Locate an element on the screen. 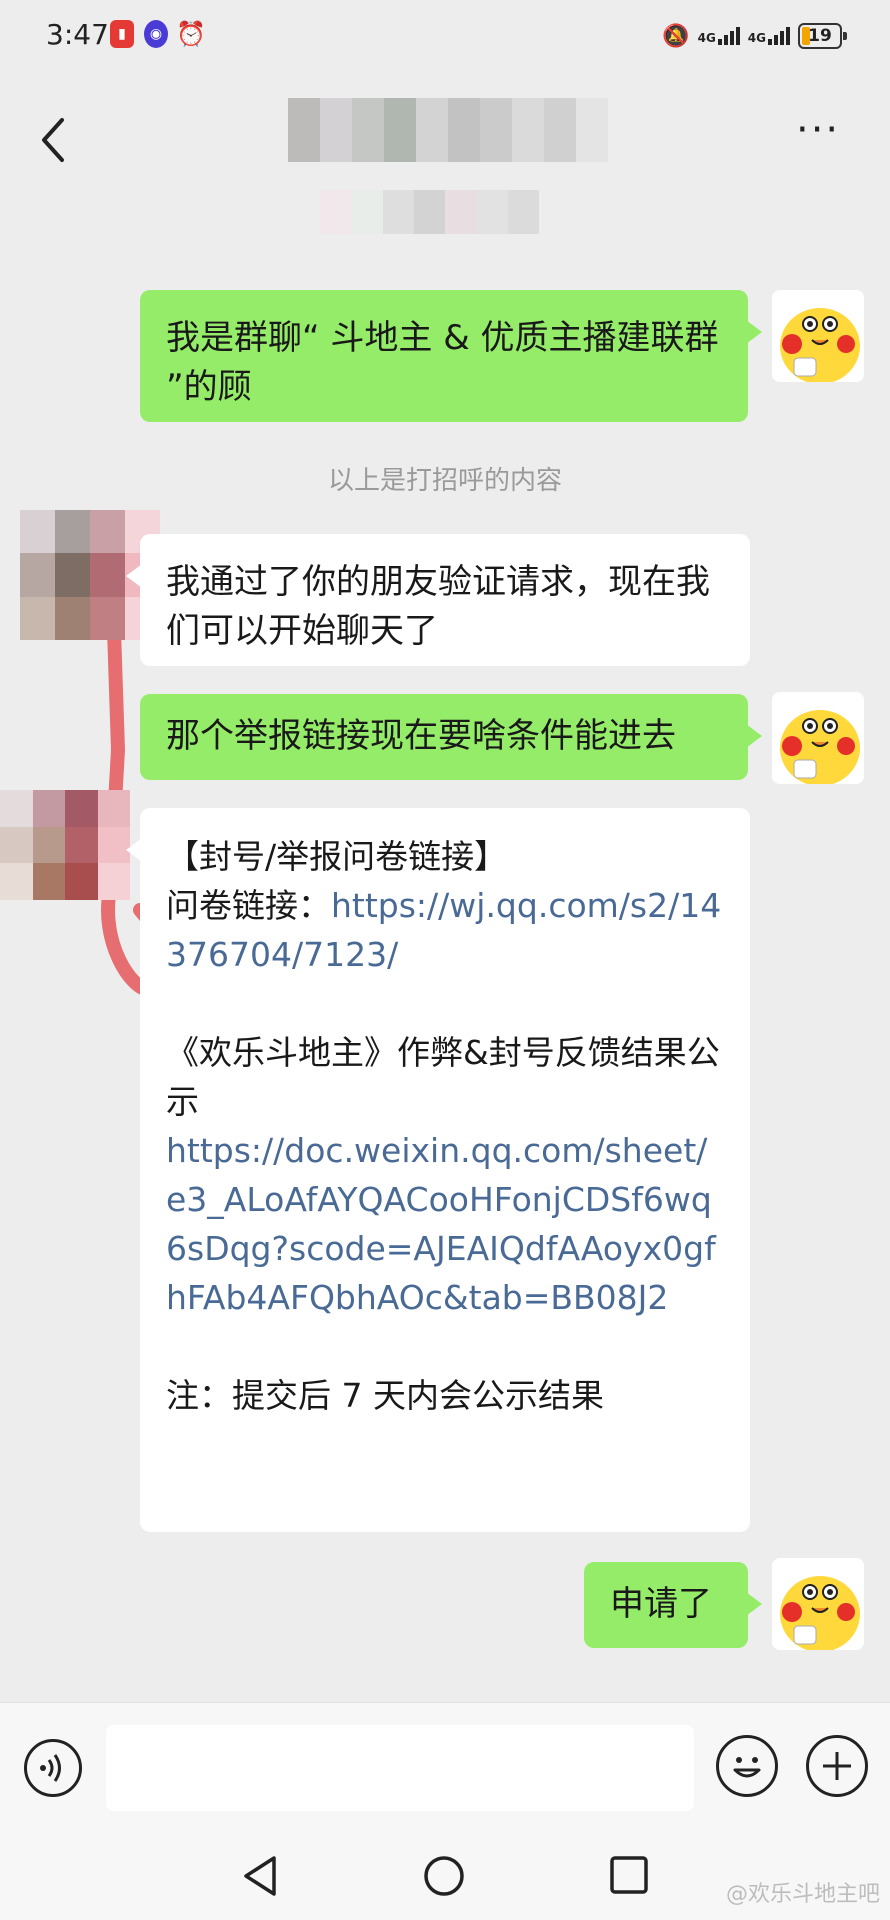  system-nav-bar: @欢乐斗地主吧 is located at coordinates (445, 1876).